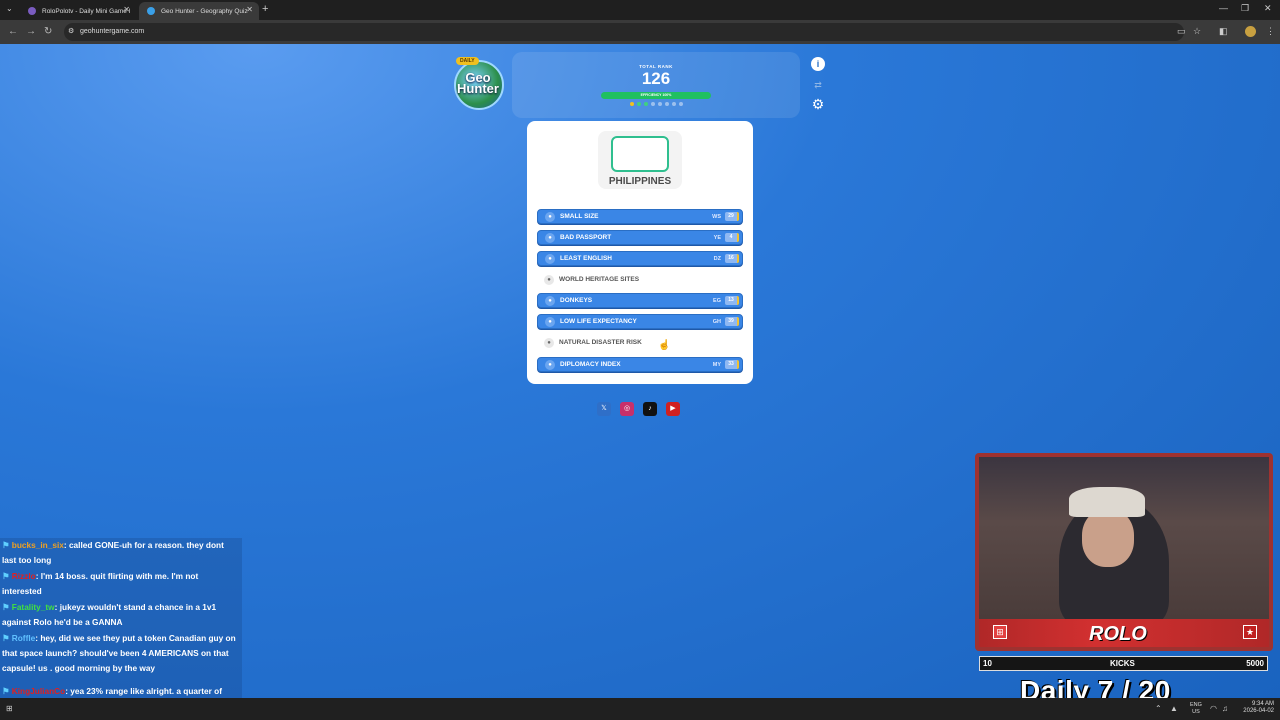 Image resolution: width=1280 pixels, height=720 pixels. Describe the element at coordinates (987, 663) in the screenshot. I see `kicks-current: 10` at that location.